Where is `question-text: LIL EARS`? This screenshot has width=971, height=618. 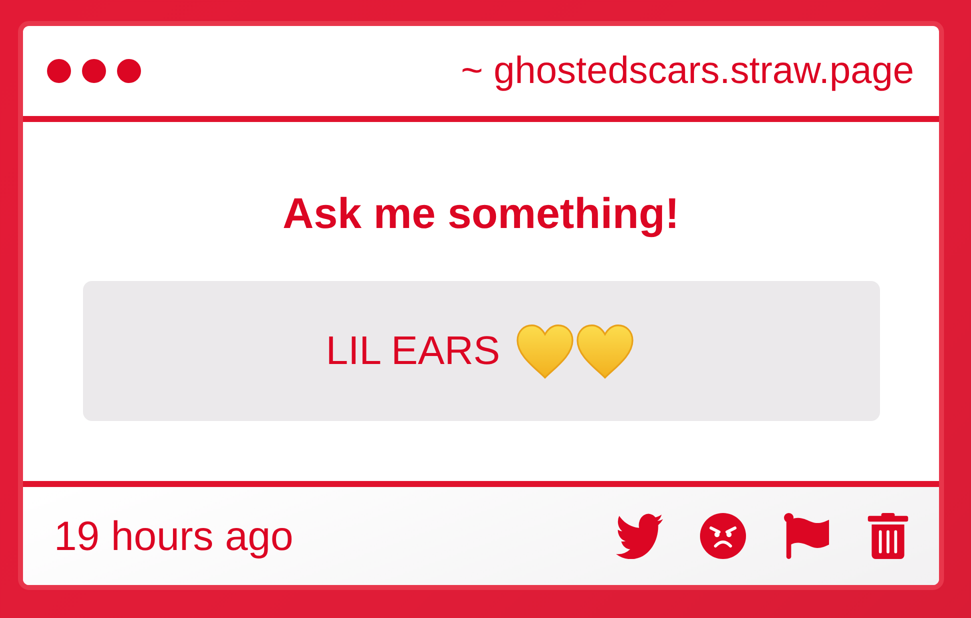 question-text: LIL EARS is located at coordinates (413, 351).